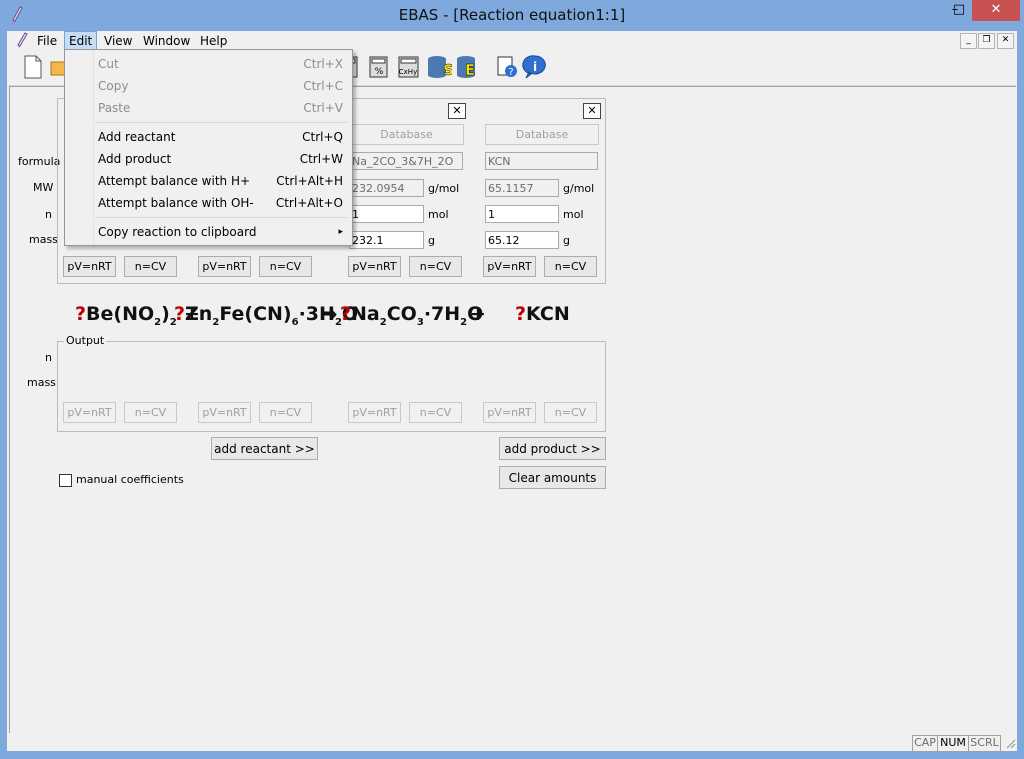 The height and width of the screenshot is (759, 1024). What do you see at coordinates (43, 239) in the screenshot?
I see `mass-label: mass` at bounding box center [43, 239].